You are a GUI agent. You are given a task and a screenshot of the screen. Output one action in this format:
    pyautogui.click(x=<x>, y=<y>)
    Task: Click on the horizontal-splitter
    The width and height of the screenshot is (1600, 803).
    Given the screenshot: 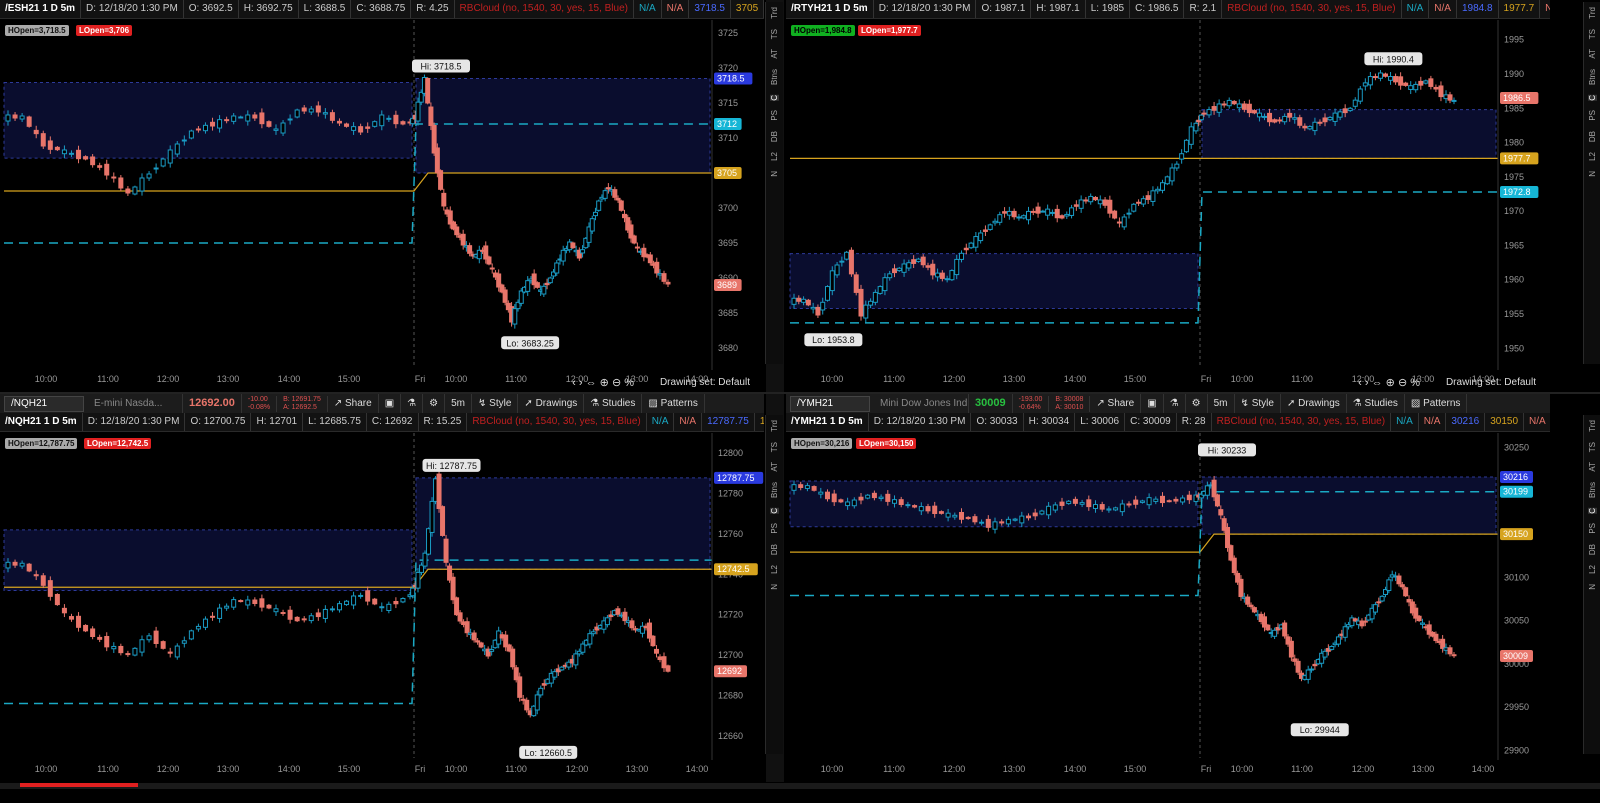 What is the action you would take?
    pyautogui.click(x=800, y=393)
    